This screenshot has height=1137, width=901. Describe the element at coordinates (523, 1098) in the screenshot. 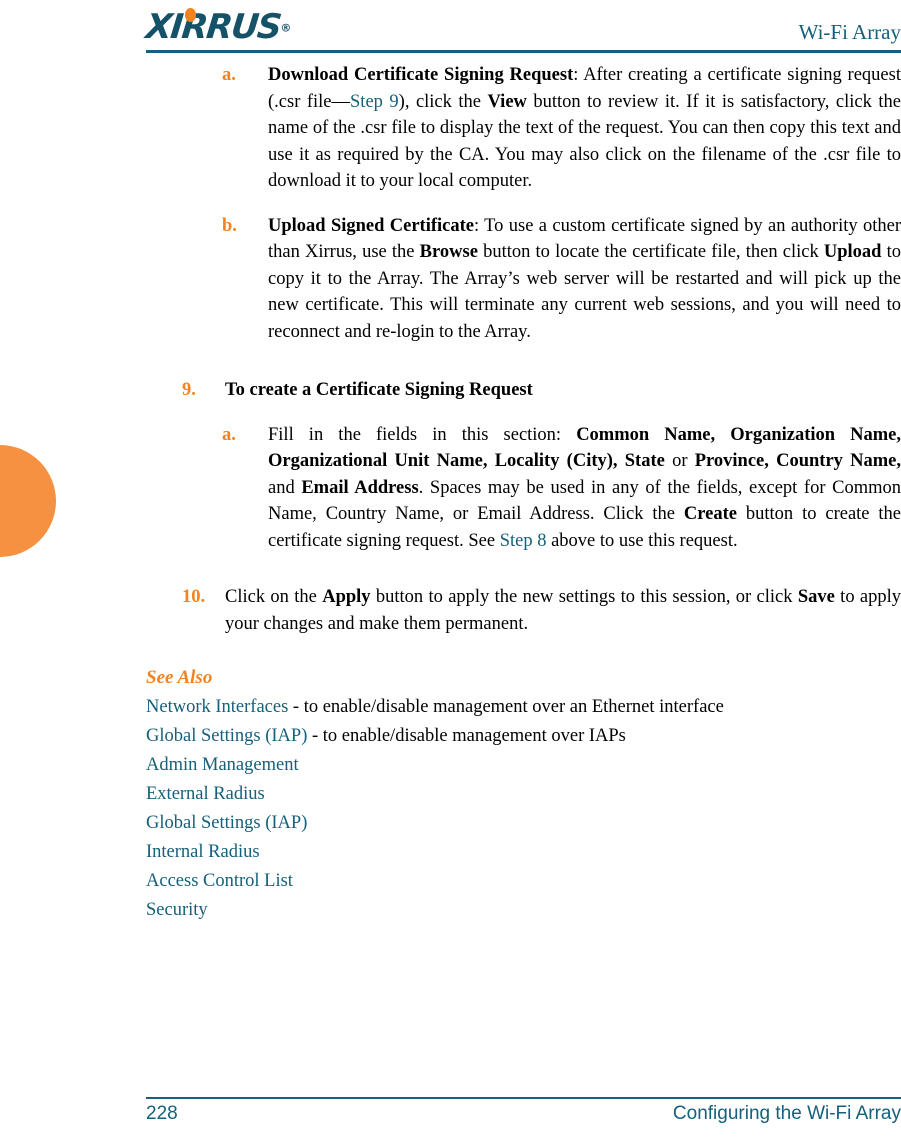

I see `footer-divider` at that location.